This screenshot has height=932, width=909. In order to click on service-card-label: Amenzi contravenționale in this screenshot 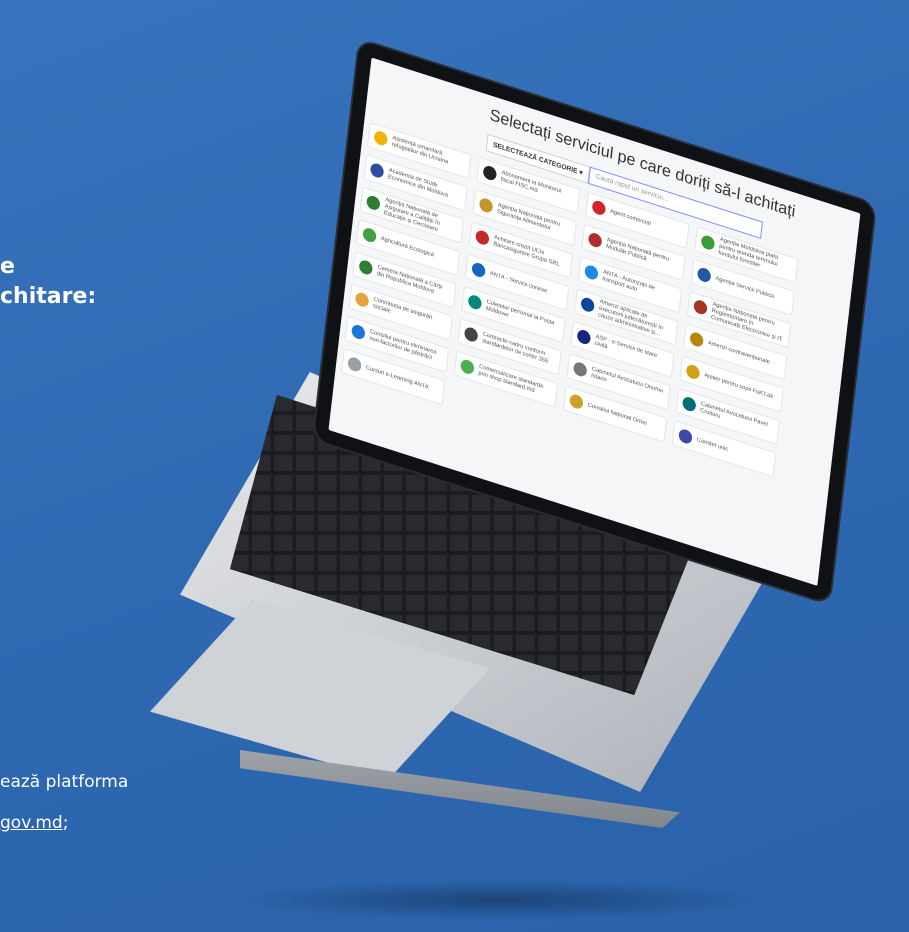, I will do `click(739, 352)`.